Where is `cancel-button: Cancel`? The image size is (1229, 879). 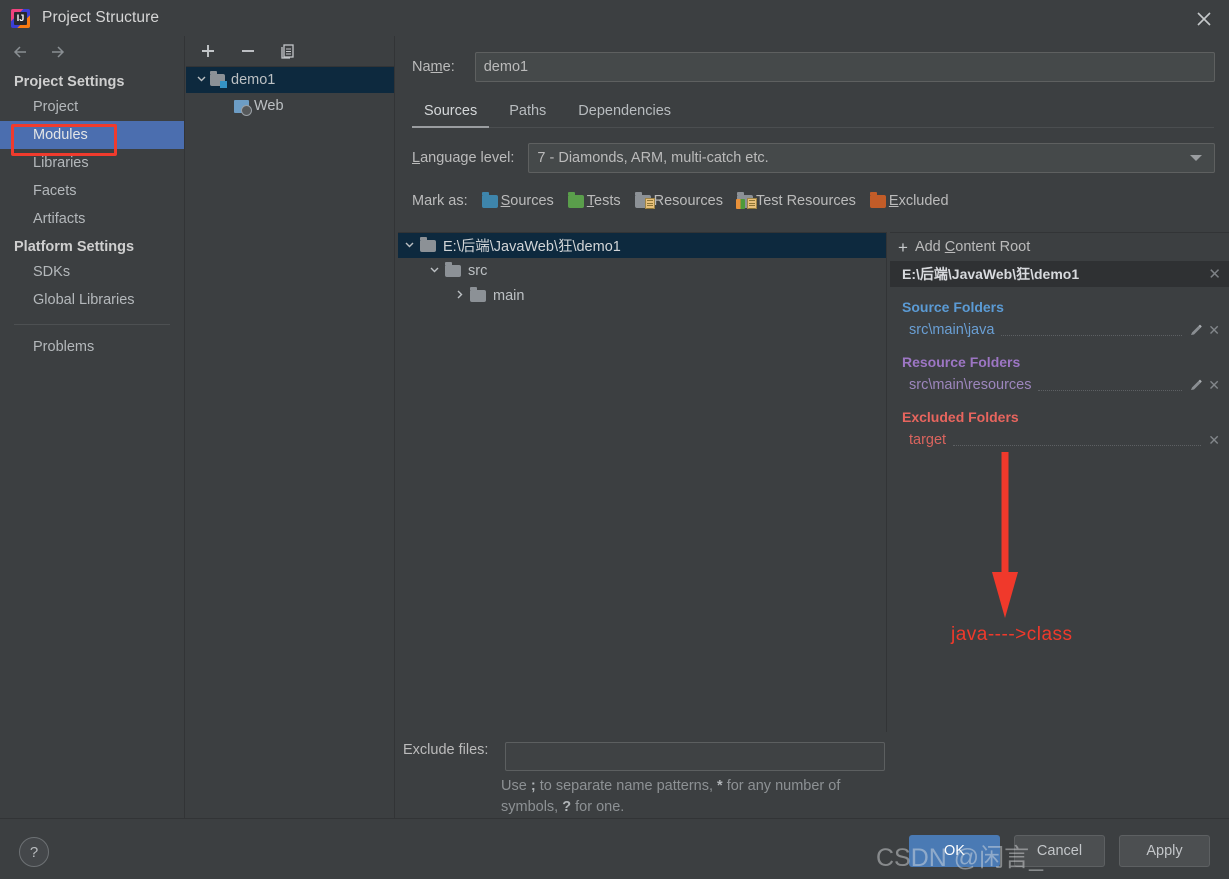 cancel-button: Cancel is located at coordinates (1059, 851).